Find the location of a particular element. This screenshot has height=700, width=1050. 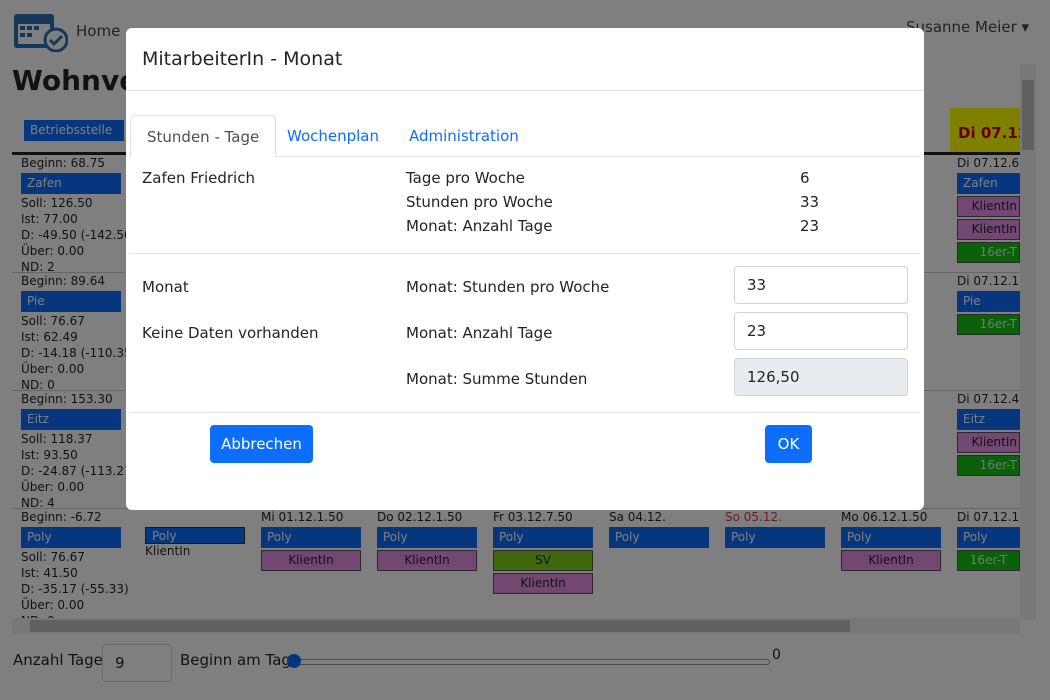

info-label: Tage pro Woche is located at coordinates (465, 178).